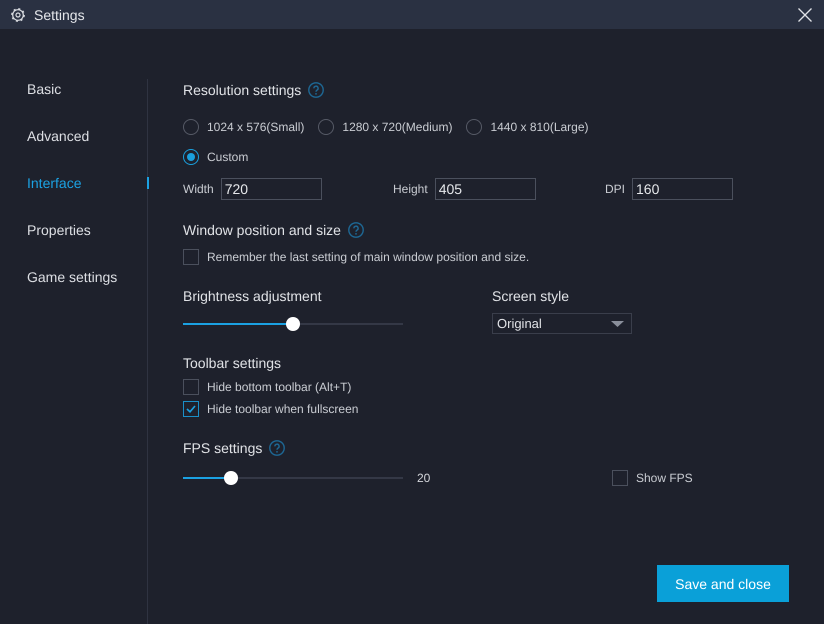 The width and height of the screenshot is (824, 624). What do you see at coordinates (18, 15) in the screenshot?
I see `gear-icon` at bounding box center [18, 15].